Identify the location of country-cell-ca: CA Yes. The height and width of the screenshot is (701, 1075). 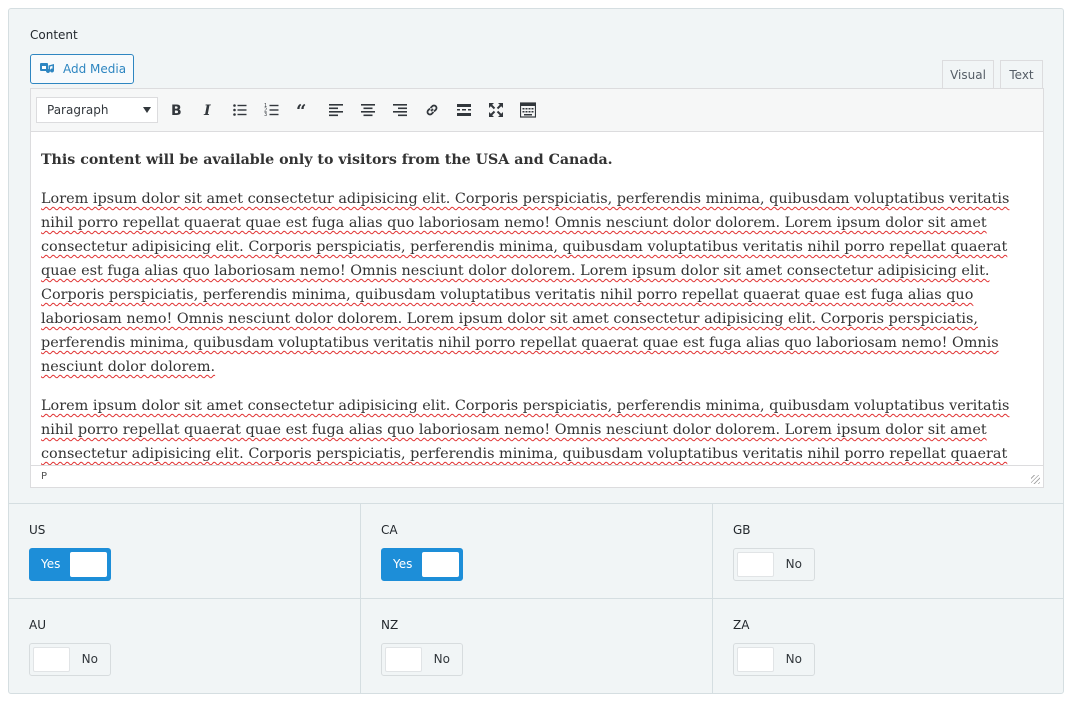
(537, 551).